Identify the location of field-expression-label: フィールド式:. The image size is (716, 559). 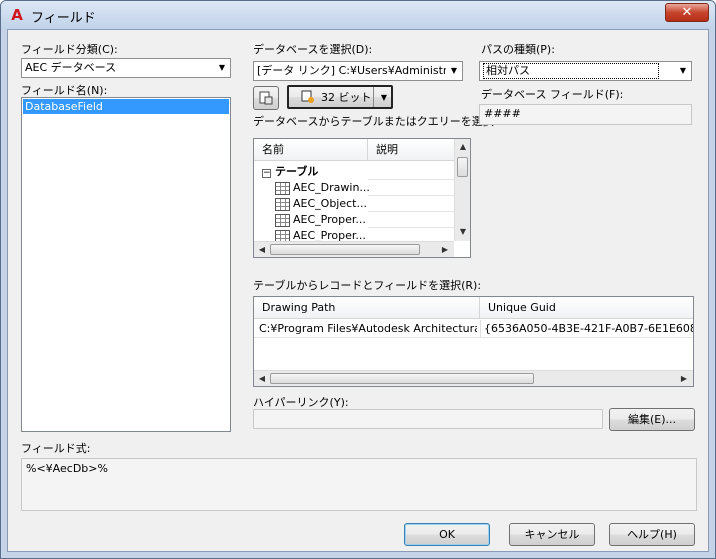
(56, 448).